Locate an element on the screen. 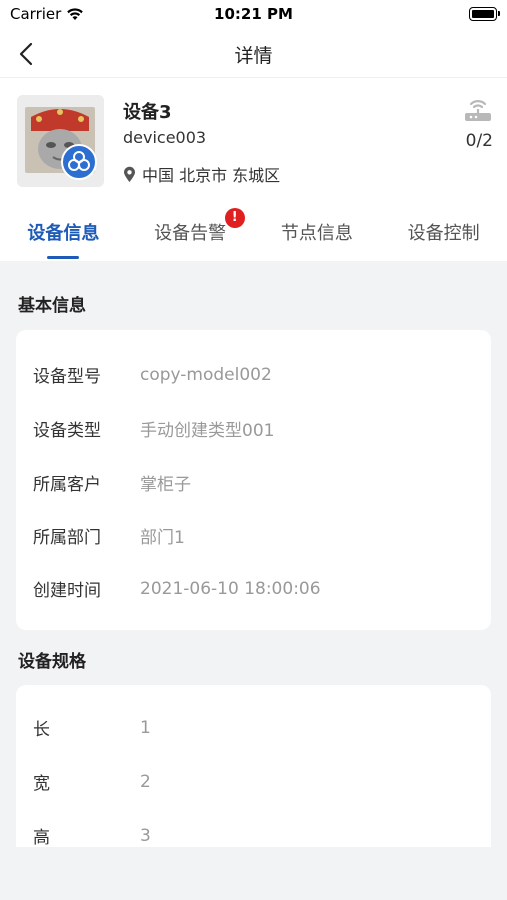  tab-device-control: 设备控制 is located at coordinates (443, 233).